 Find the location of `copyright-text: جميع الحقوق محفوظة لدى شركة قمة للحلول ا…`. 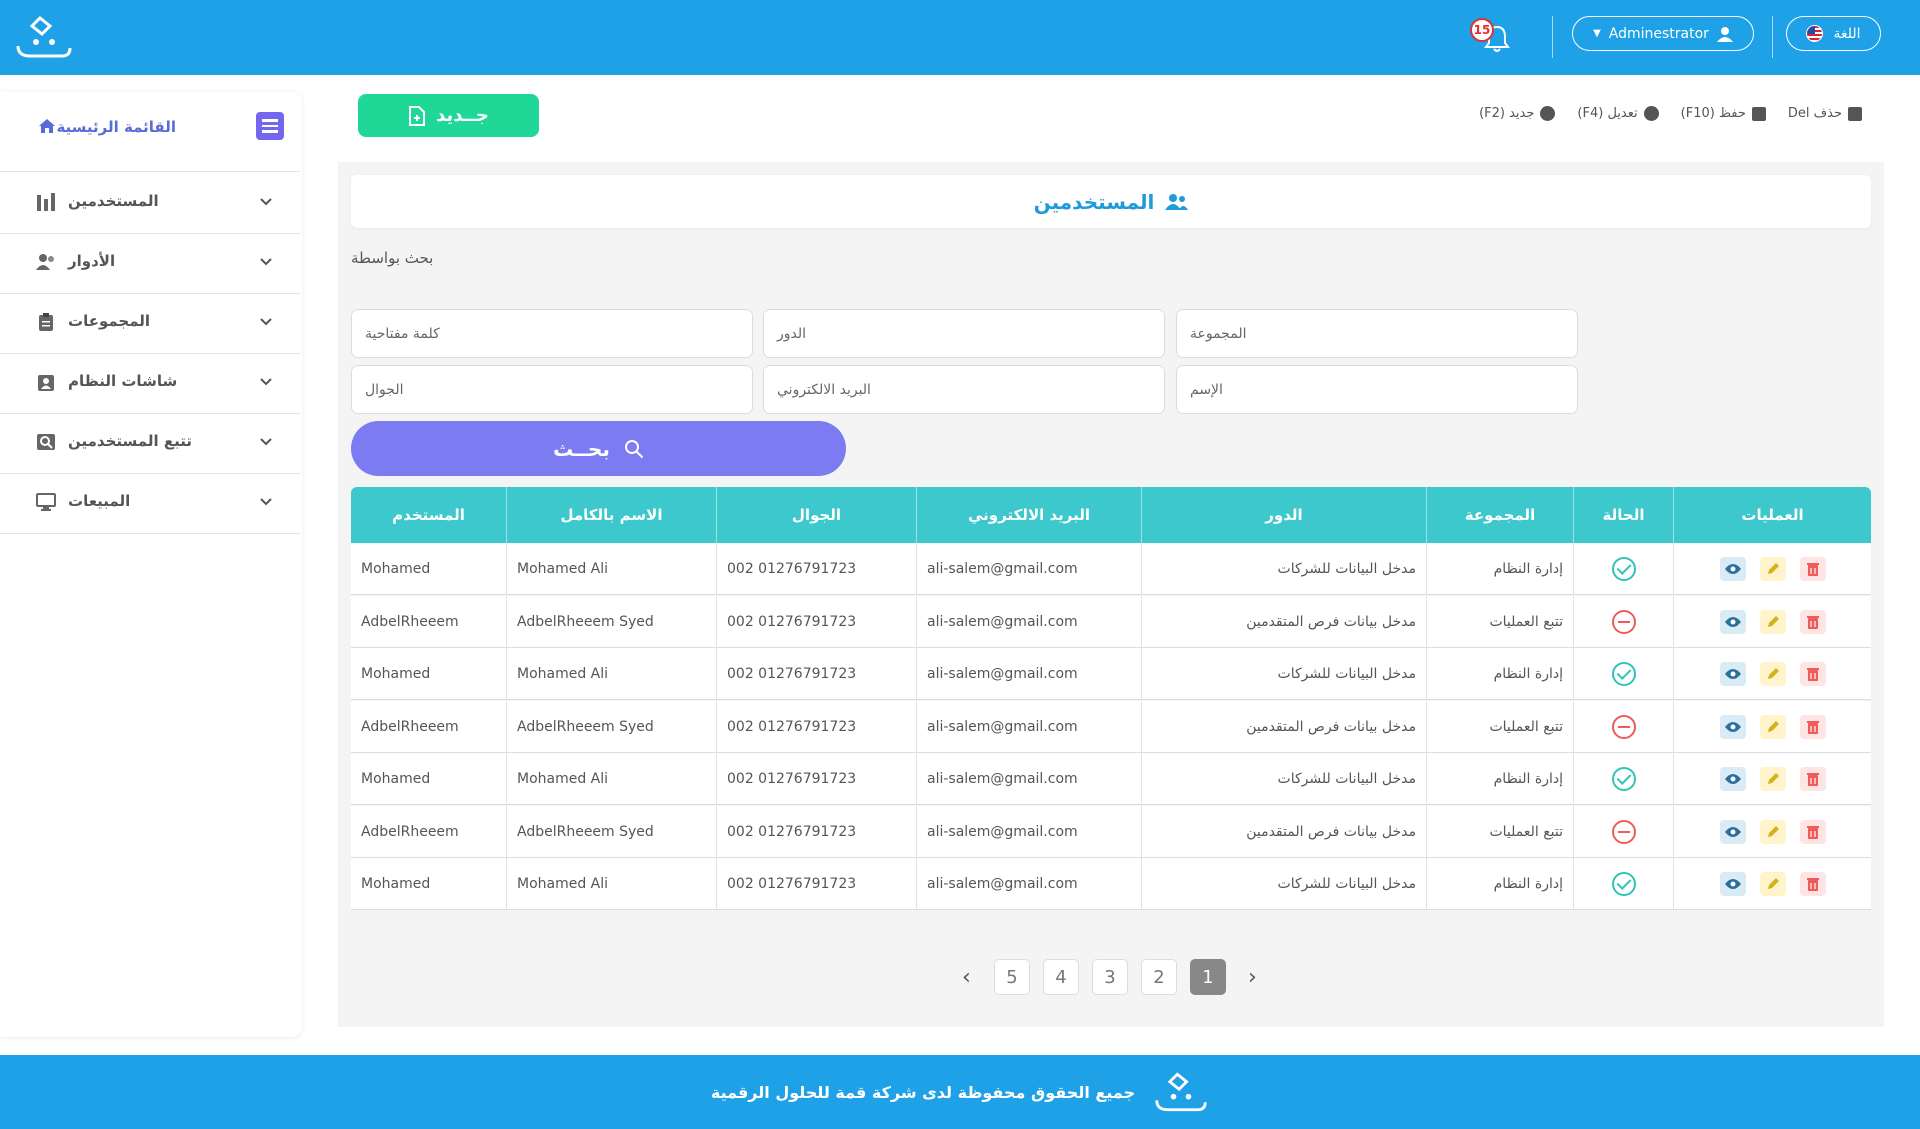

copyright-text: جميع الحقوق محفوظة لدى شركة قمة للحلول ا… is located at coordinates (923, 1092).